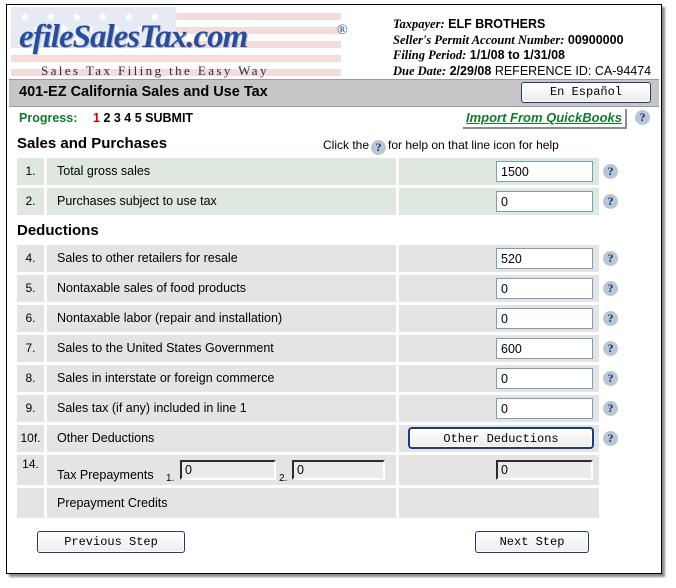 This screenshot has width=676, height=588. I want to click on row-number: 14., so click(30, 470).